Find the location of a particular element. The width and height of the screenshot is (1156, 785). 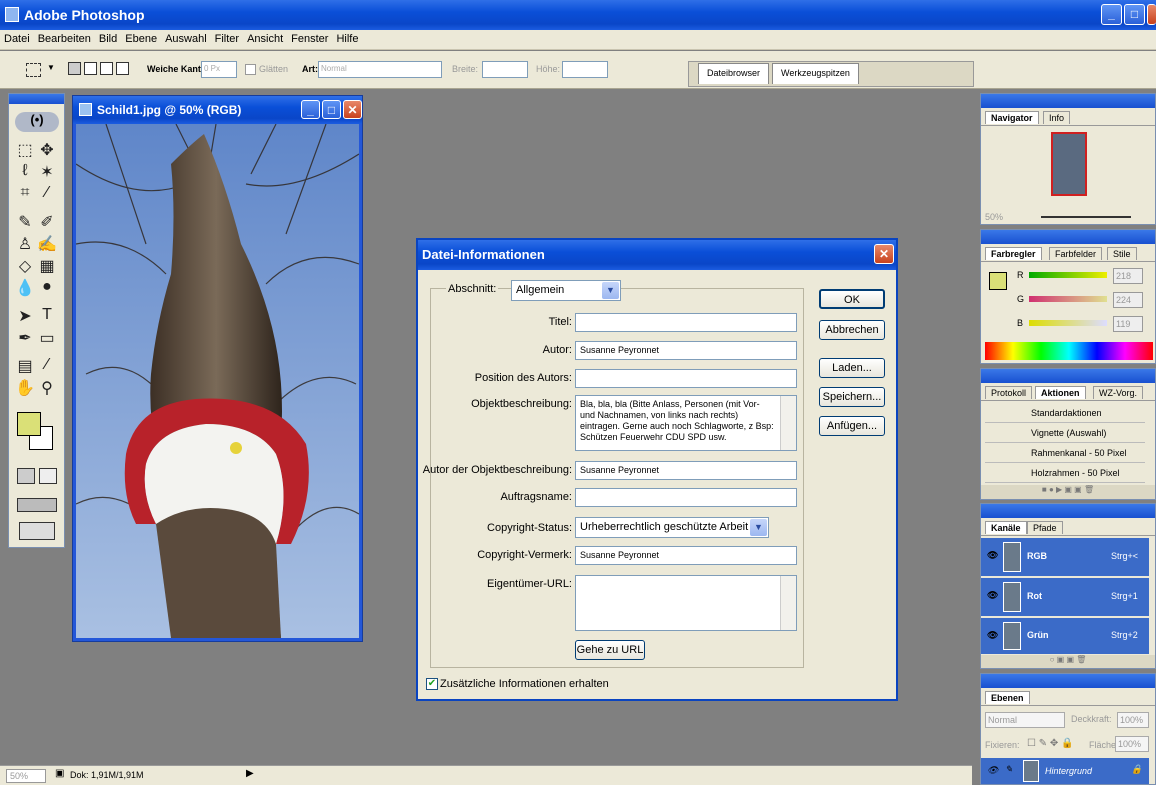

navigator-zoom: 50% is located at coordinates (994, 217).